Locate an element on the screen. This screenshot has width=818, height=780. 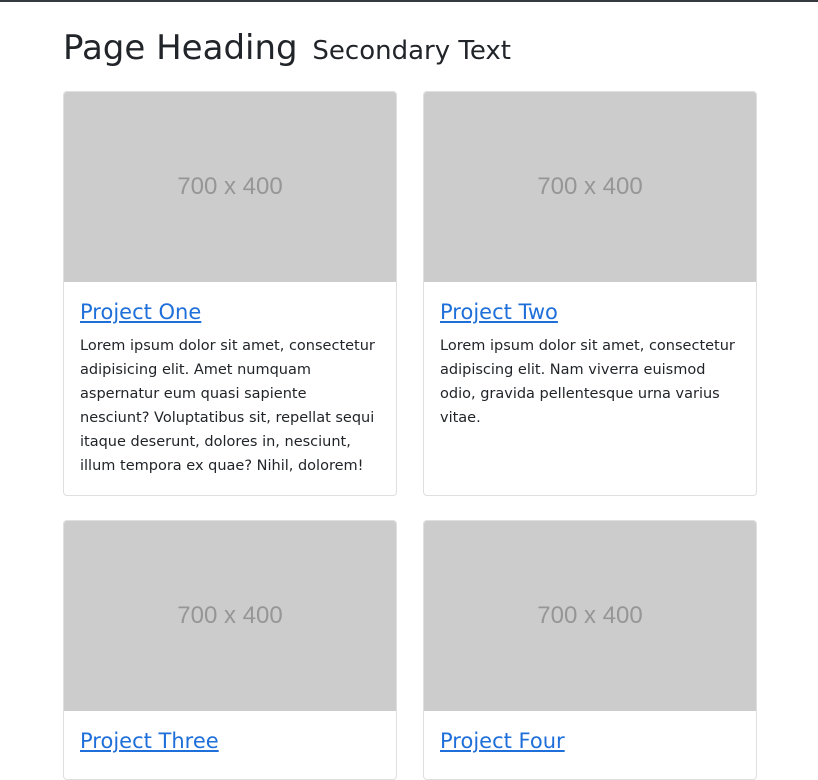
card-title: Project One is located at coordinates (230, 312).